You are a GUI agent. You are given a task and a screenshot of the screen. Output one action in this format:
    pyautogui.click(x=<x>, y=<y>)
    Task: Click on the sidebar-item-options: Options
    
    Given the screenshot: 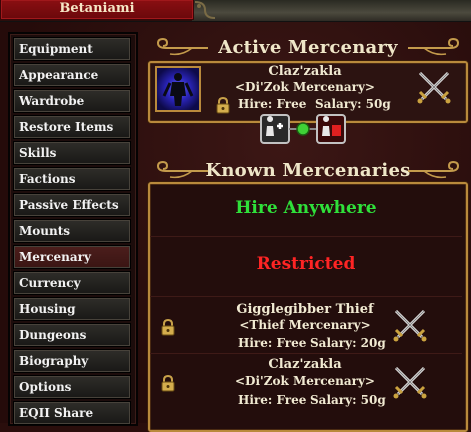 What is the action you would take?
    pyautogui.click(x=72, y=387)
    